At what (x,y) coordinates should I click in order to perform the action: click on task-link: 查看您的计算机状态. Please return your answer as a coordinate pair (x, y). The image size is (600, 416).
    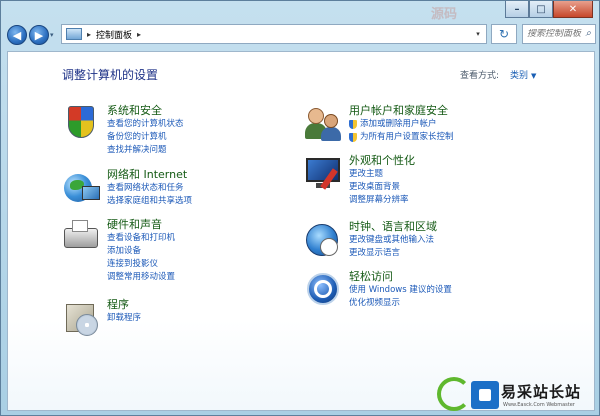
    Looking at the image, I should click on (145, 124).